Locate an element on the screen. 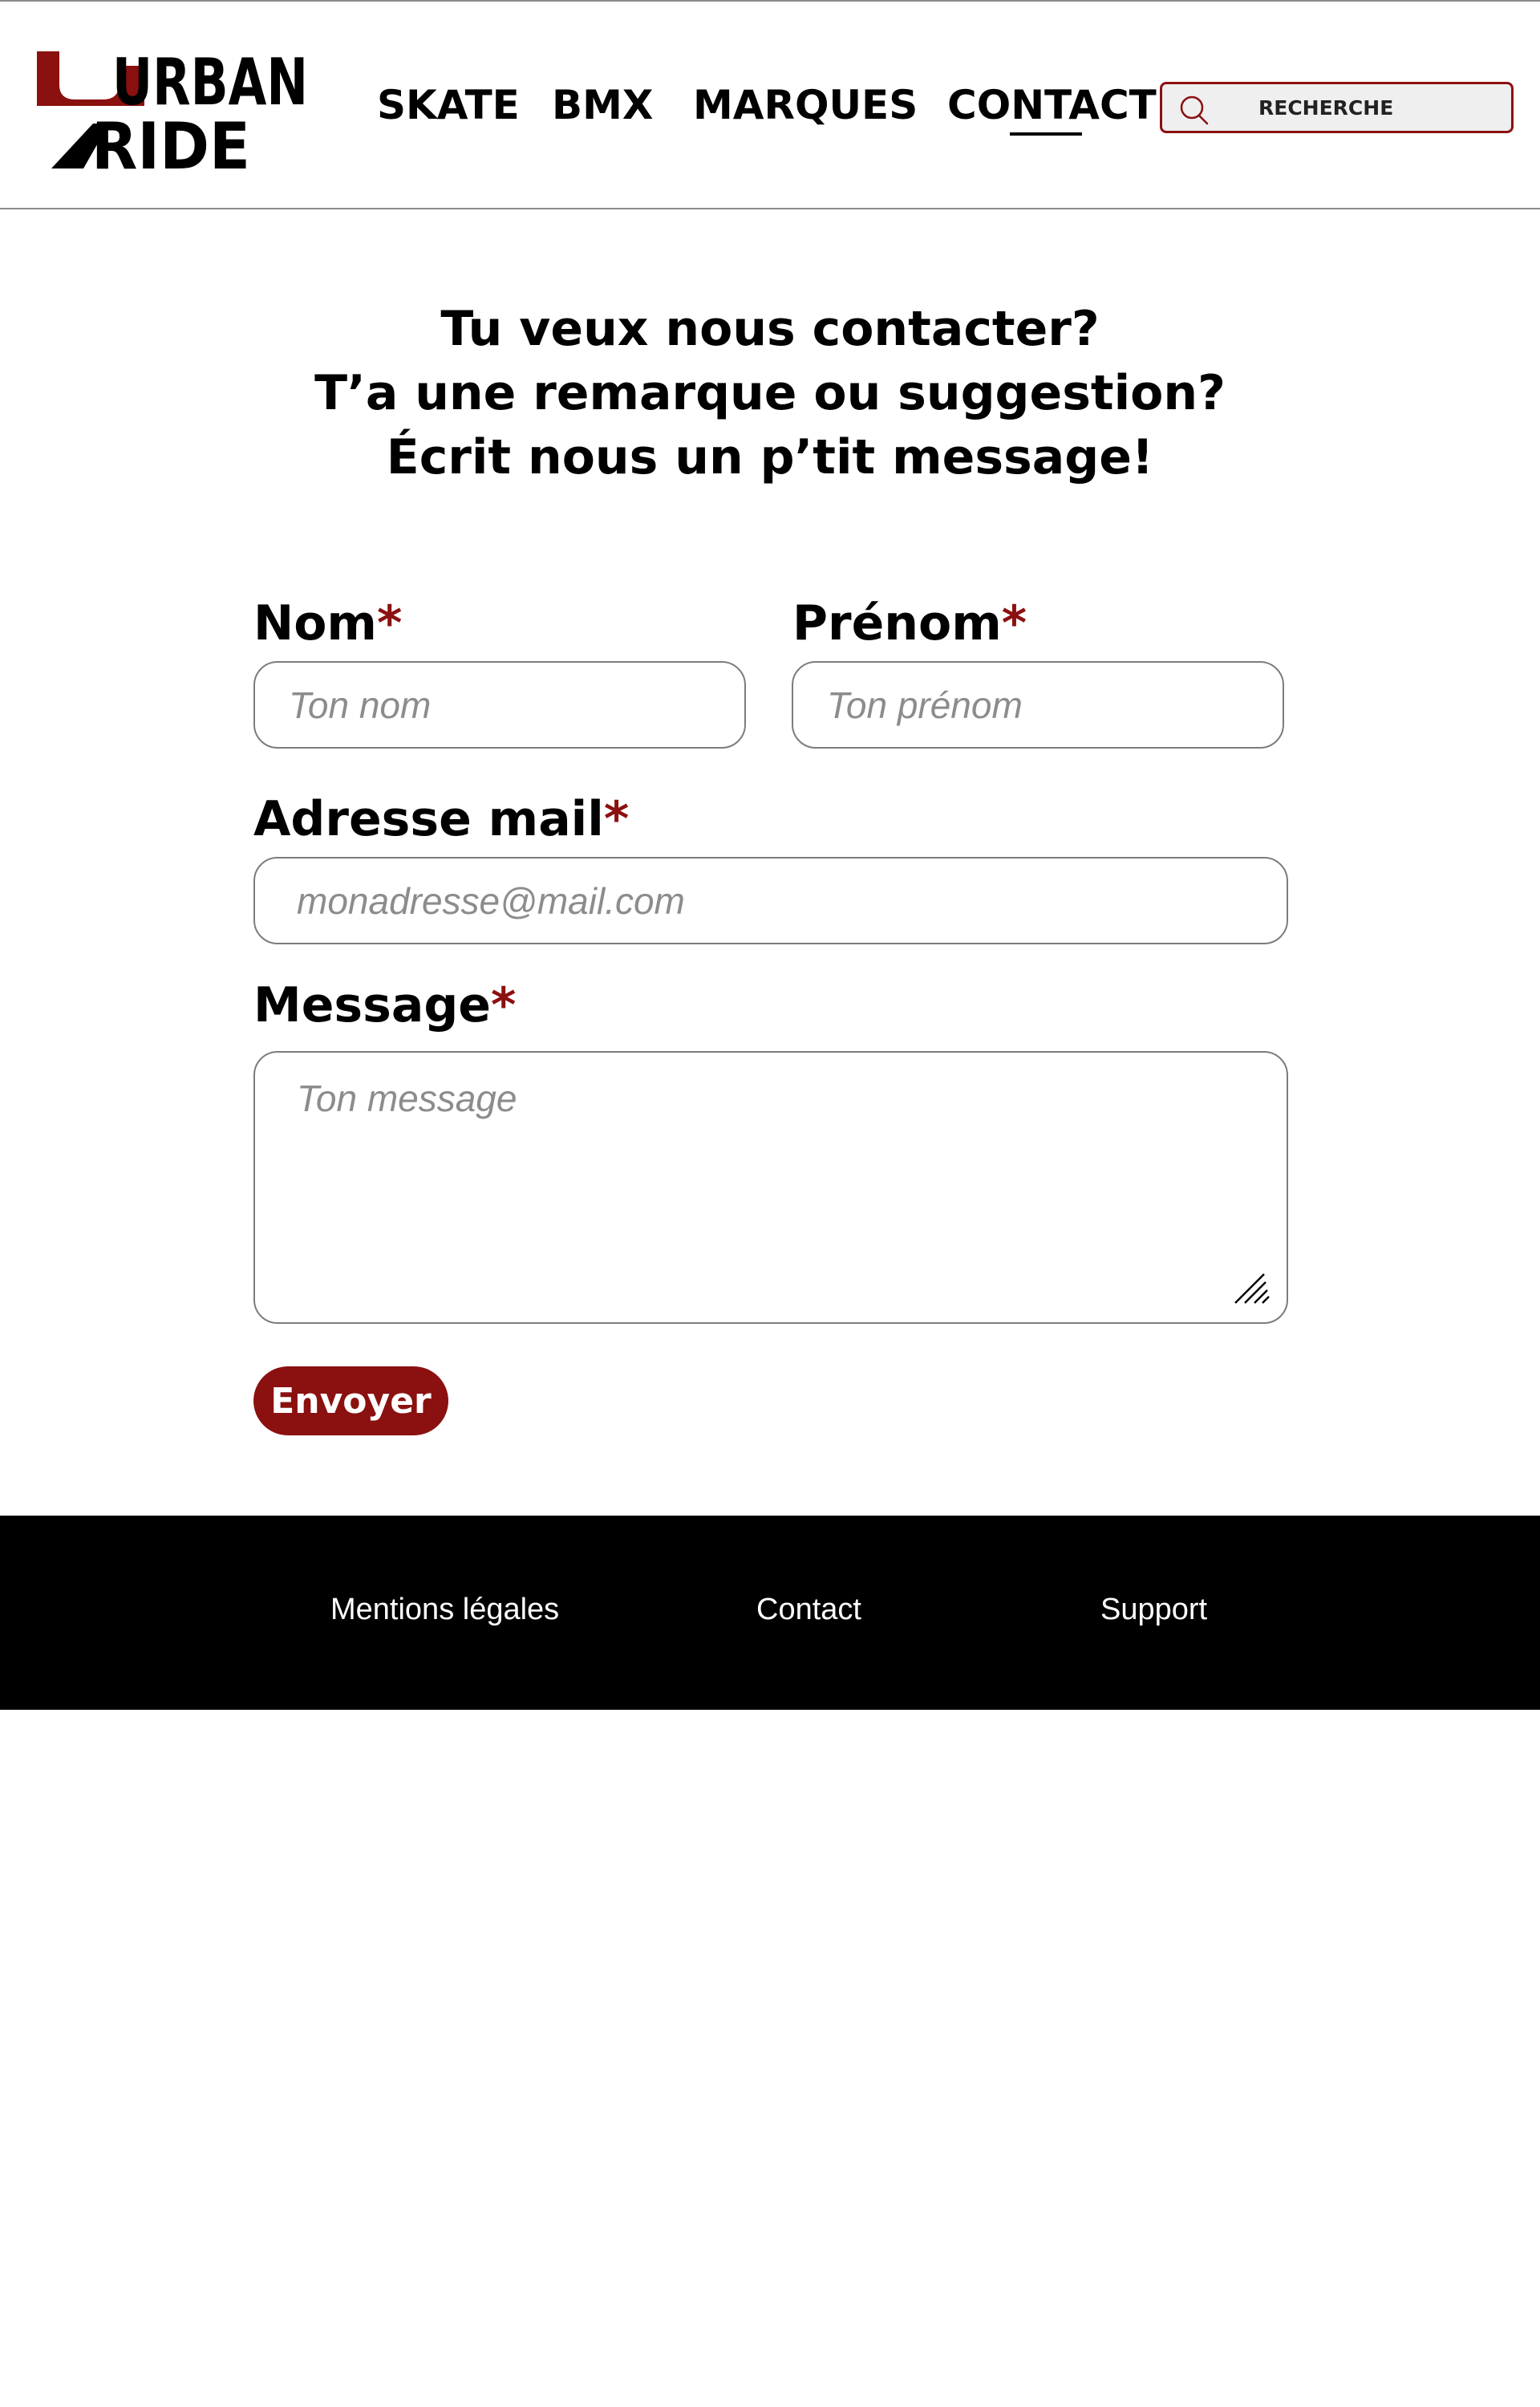 The image size is (1540, 2407). prenom-field is located at coordinates (1038, 705).